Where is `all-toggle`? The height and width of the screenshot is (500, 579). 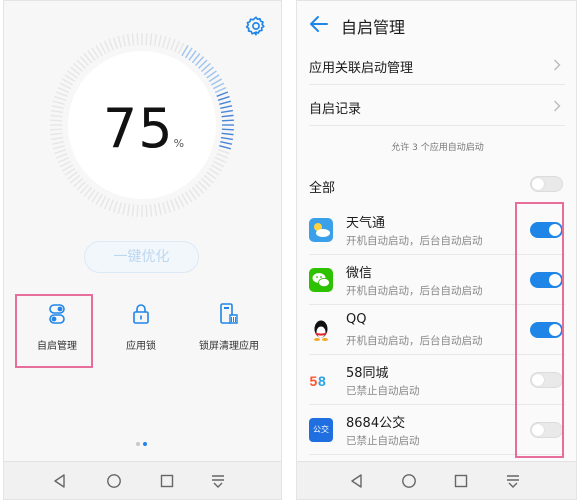 all-toggle is located at coordinates (546, 184).